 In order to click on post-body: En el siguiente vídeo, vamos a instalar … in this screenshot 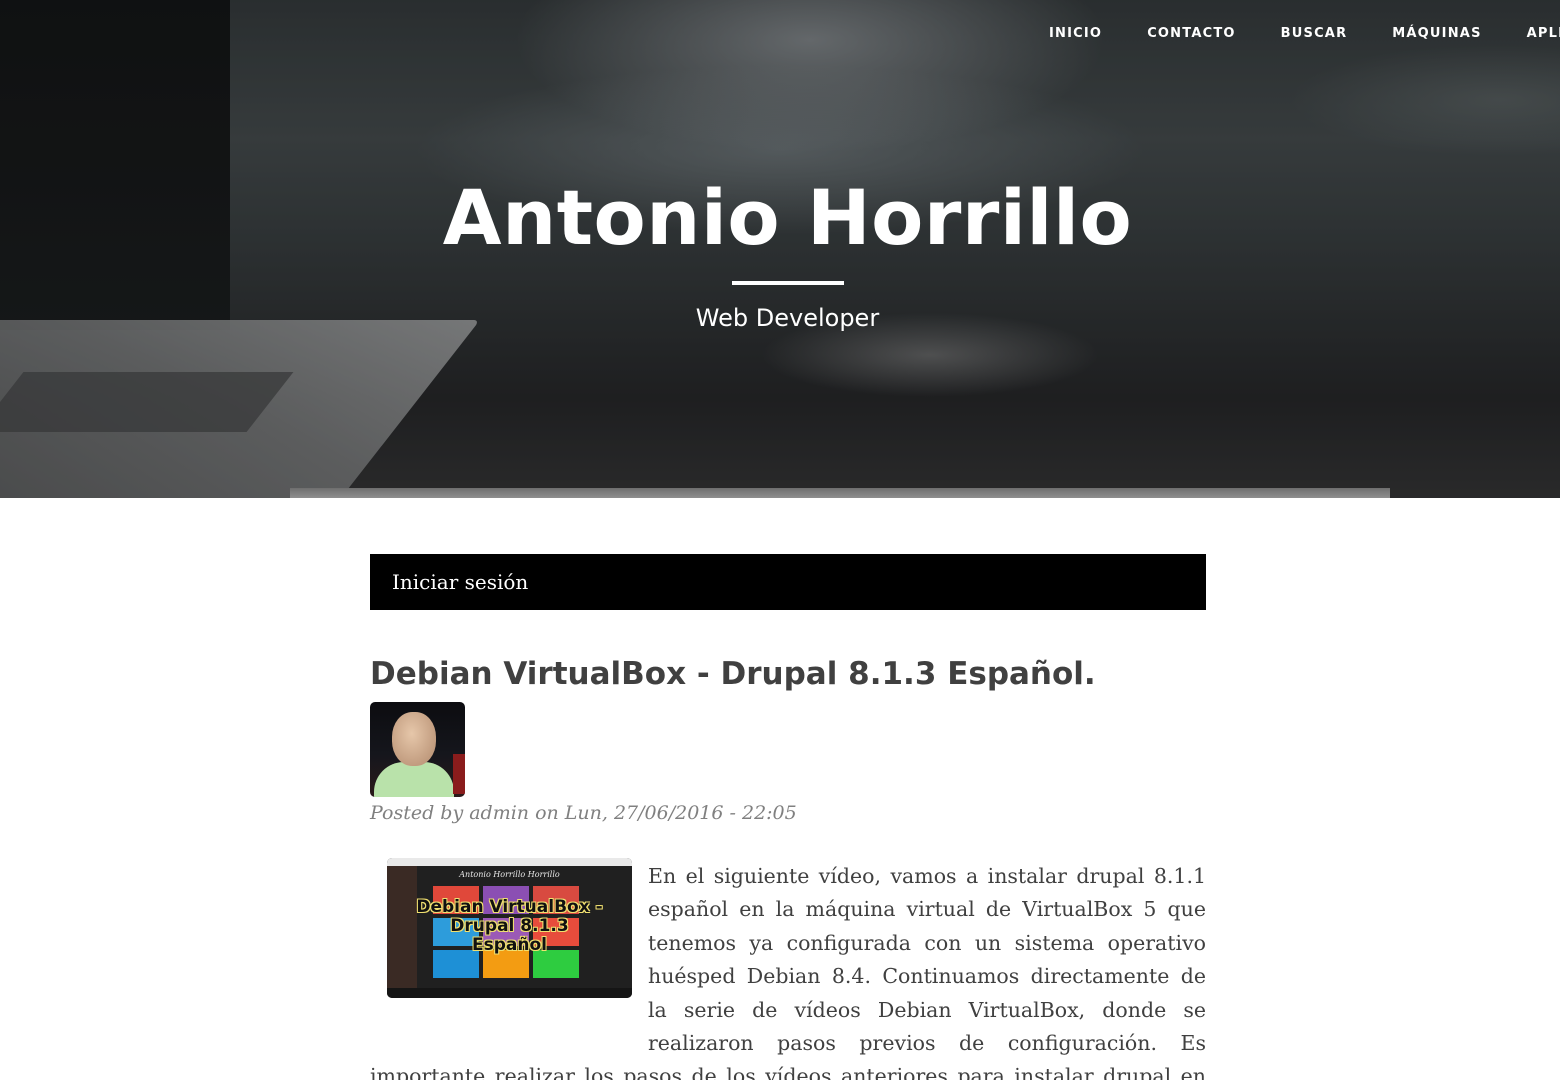, I will do `click(788, 970)`.